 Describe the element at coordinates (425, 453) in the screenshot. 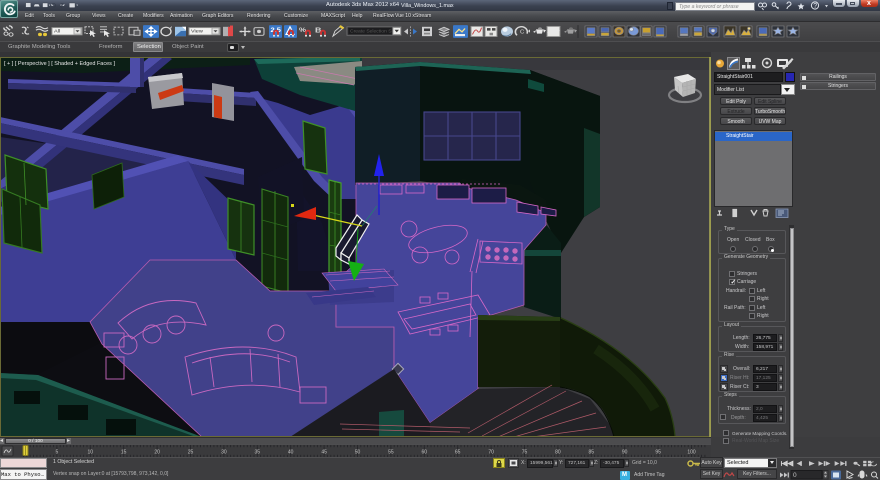

I see `svg-text: 60` at that location.